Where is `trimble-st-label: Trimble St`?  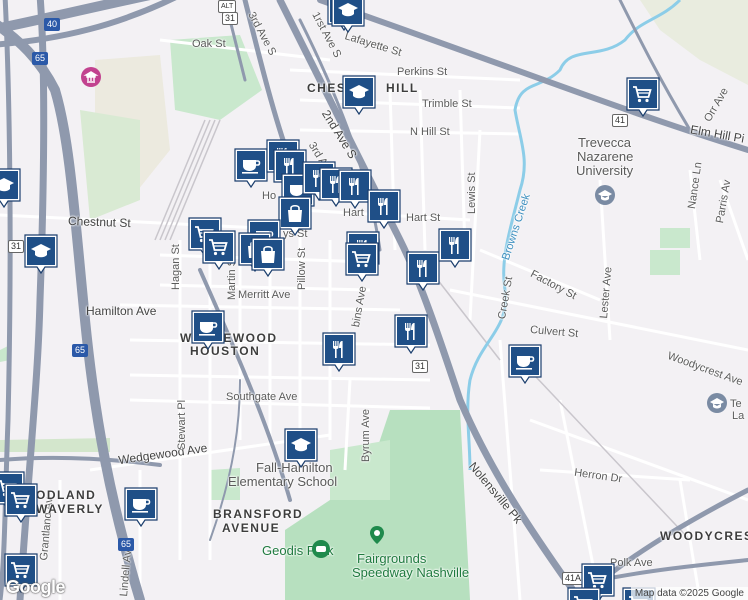 trimble-st-label: Trimble St is located at coordinates (447, 104).